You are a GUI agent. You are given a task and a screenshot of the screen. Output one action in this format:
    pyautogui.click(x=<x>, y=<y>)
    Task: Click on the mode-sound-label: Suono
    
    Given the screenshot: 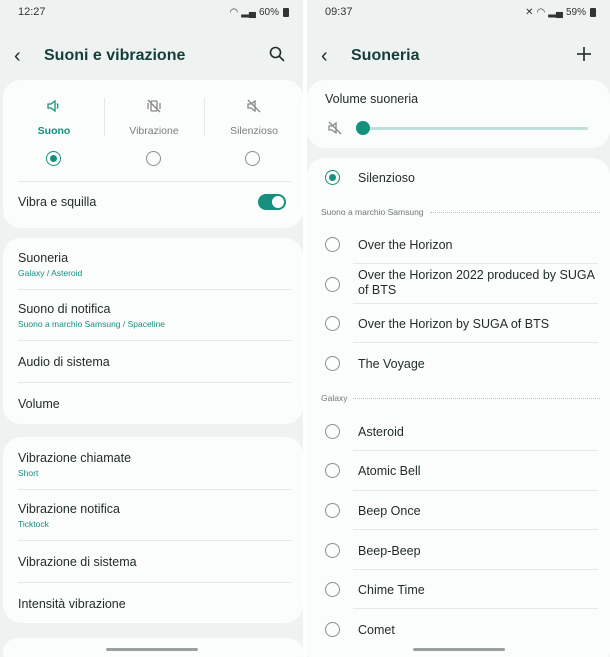 What is the action you would take?
    pyautogui.click(x=54, y=131)
    